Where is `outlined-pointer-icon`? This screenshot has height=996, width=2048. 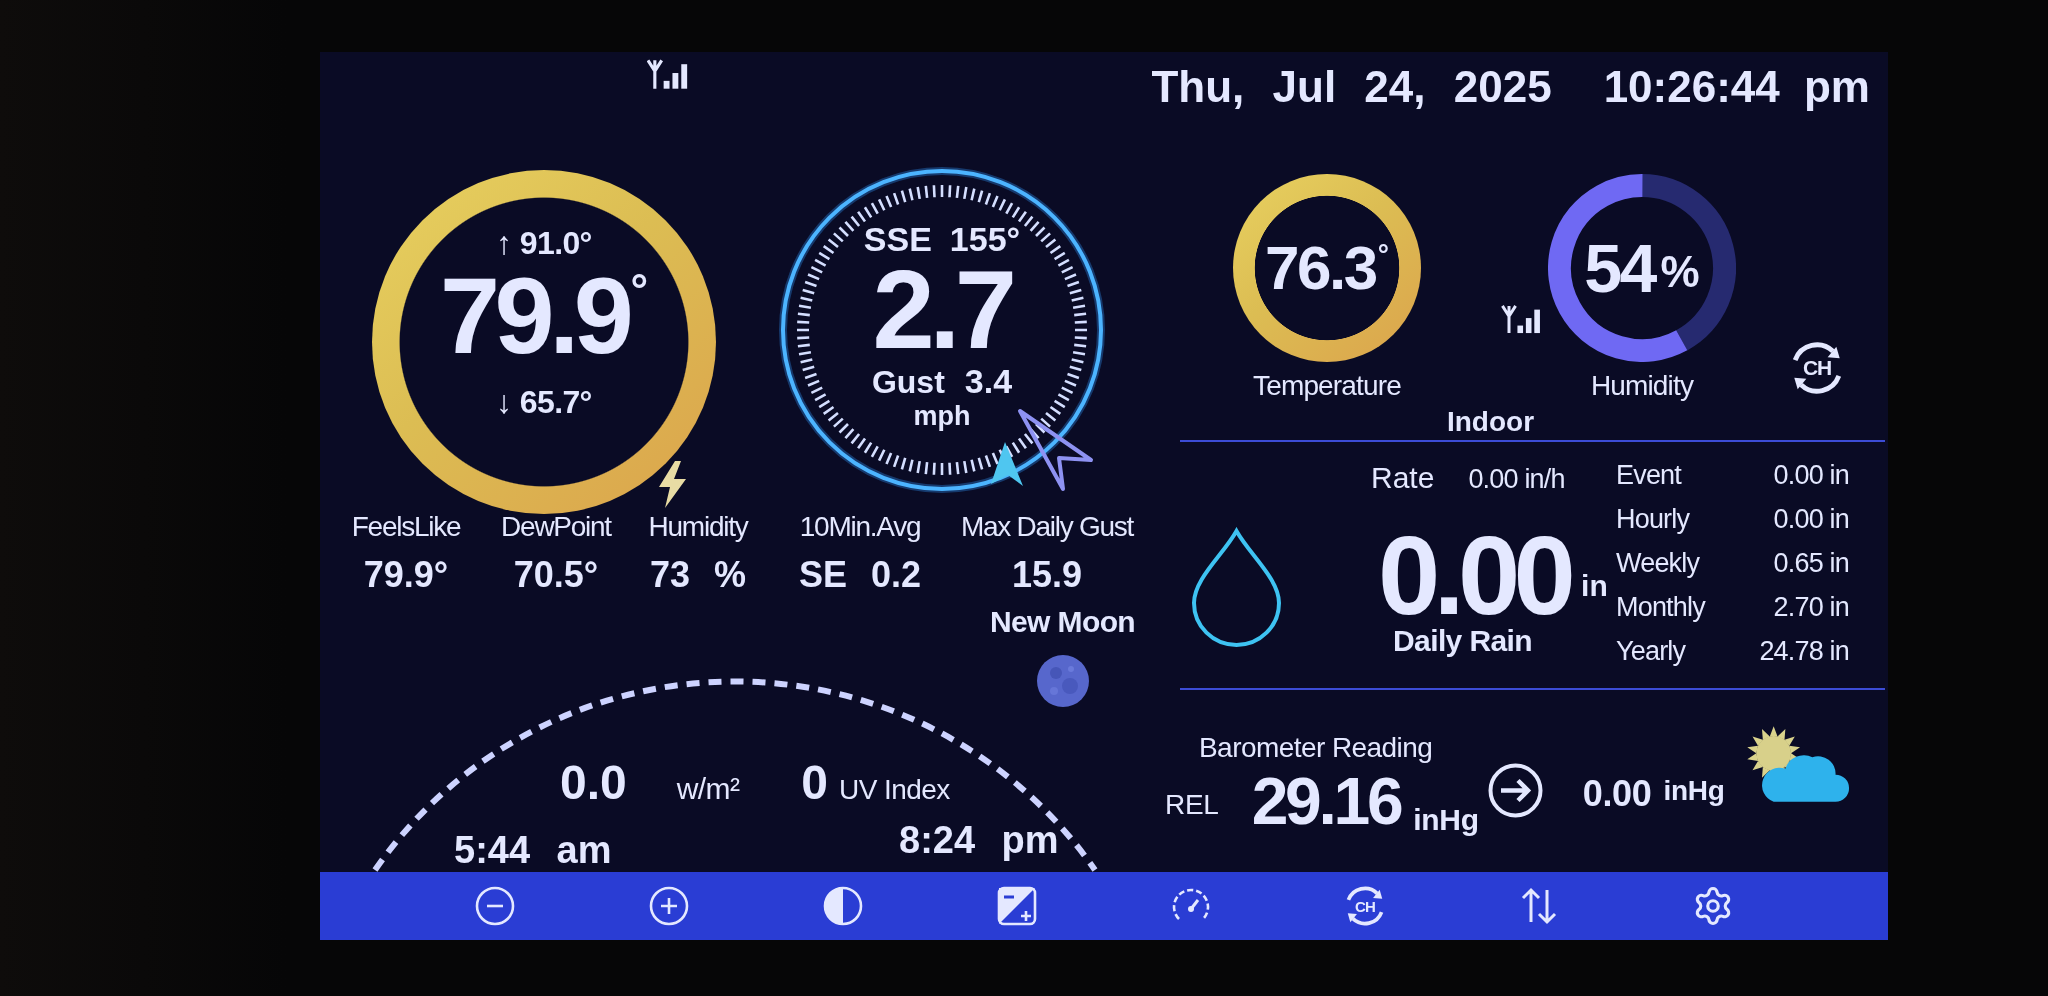 outlined-pointer-icon is located at coordinates (1055, 450).